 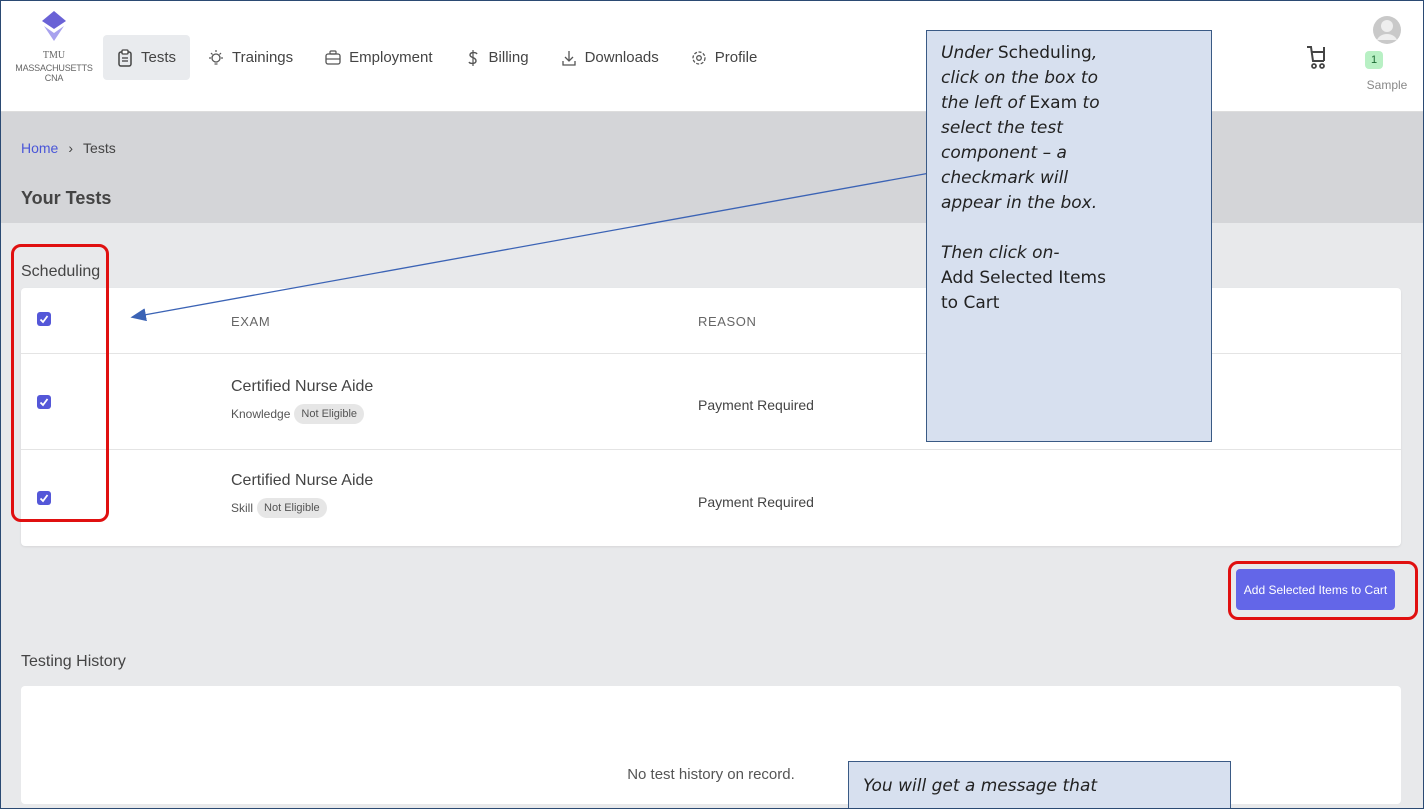 What do you see at coordinates (251, 321) in the screenshot?
I see `column-header-exam: EXAM` at bounding box center [251, 321].